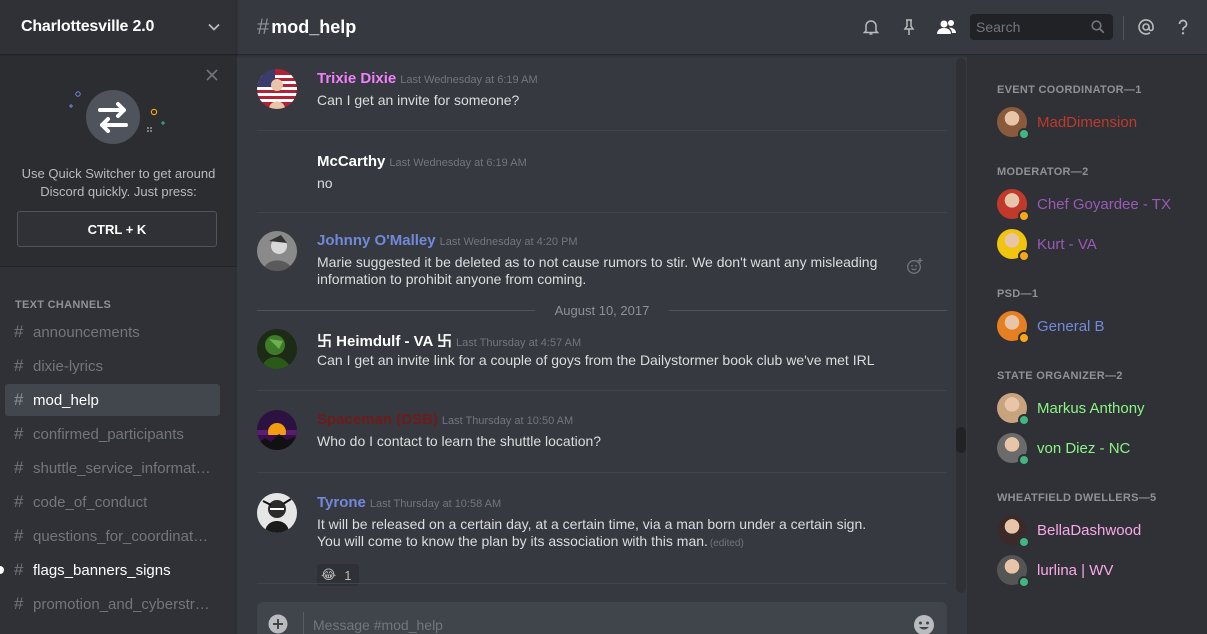  Describe the element at coordinates (112, 366) in the screenshot. I see `channel-item-dixie-lyrics: # dixie-lyrics` at that location.